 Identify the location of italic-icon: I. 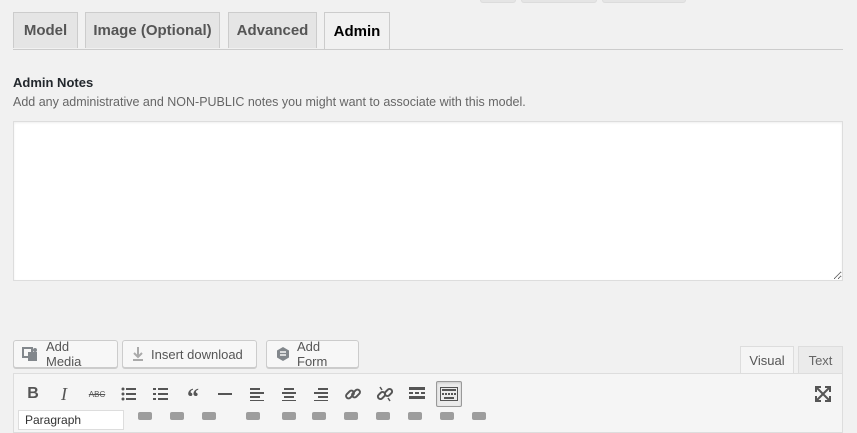
(64, 393).